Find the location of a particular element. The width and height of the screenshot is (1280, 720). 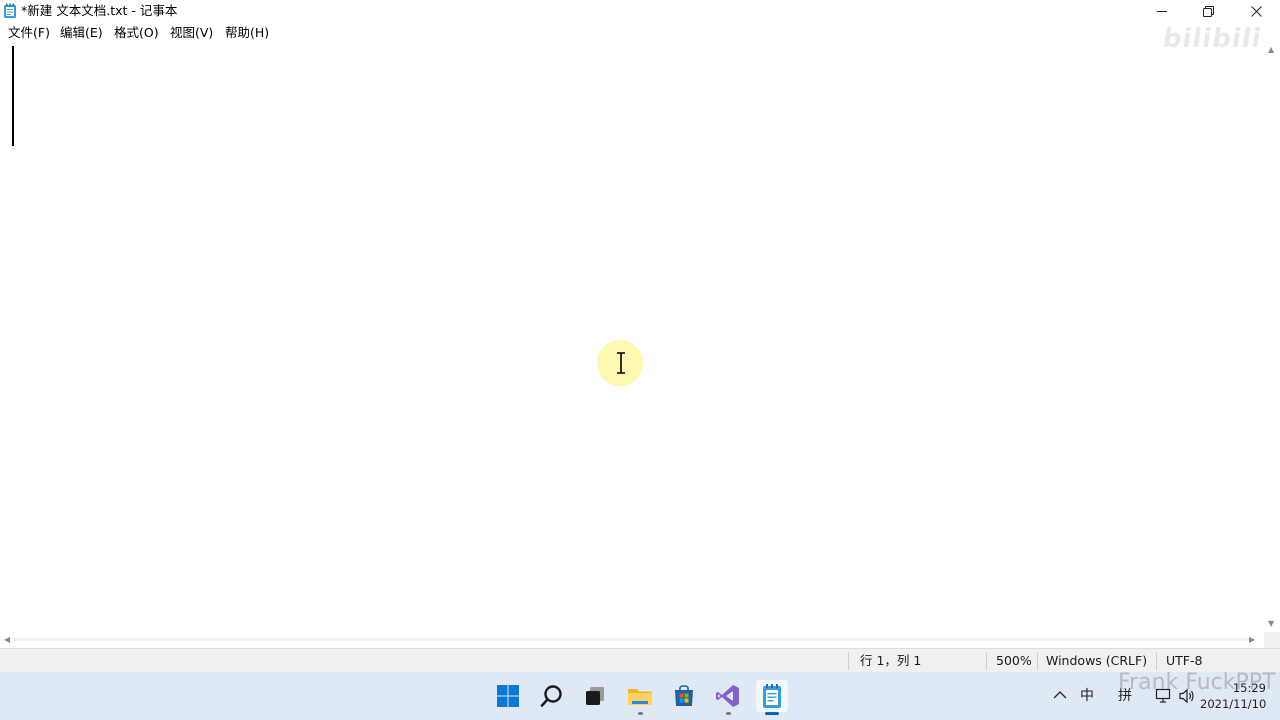

task-view-icon is located at coordinates (595, 696).